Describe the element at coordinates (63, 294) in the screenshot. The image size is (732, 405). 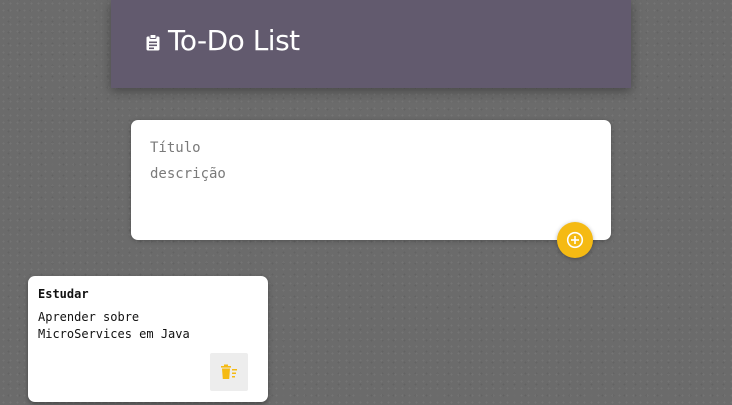
I see `note-title: Estudar` at that location.